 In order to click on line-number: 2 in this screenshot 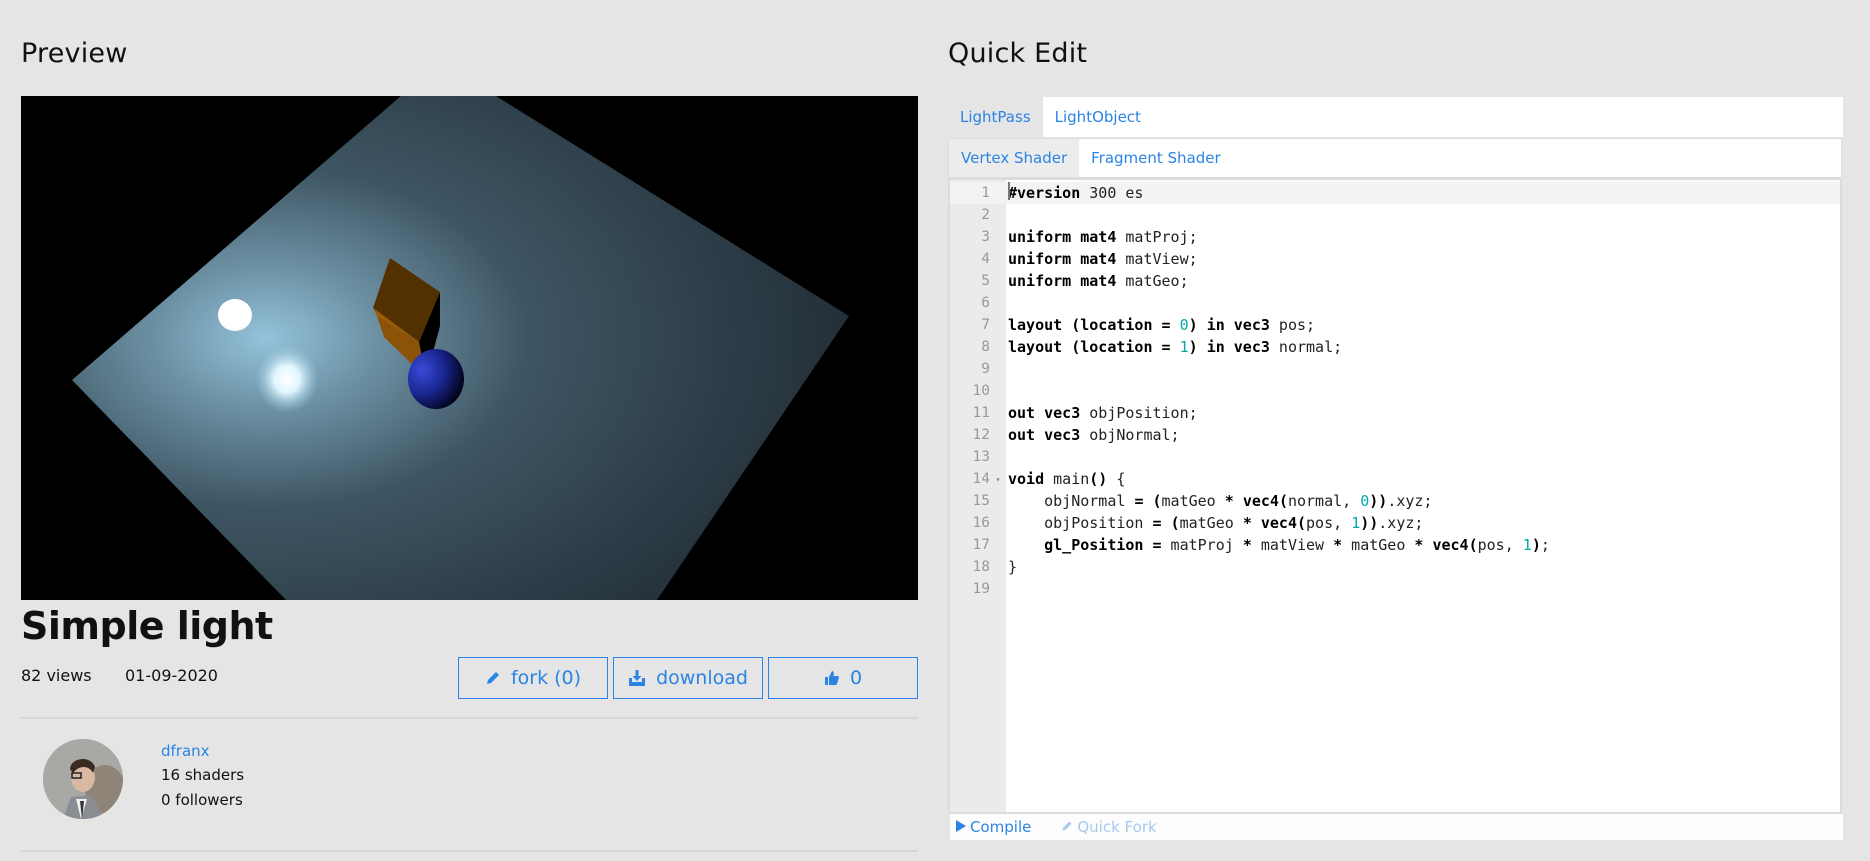, I will do `click(985, 215)`.